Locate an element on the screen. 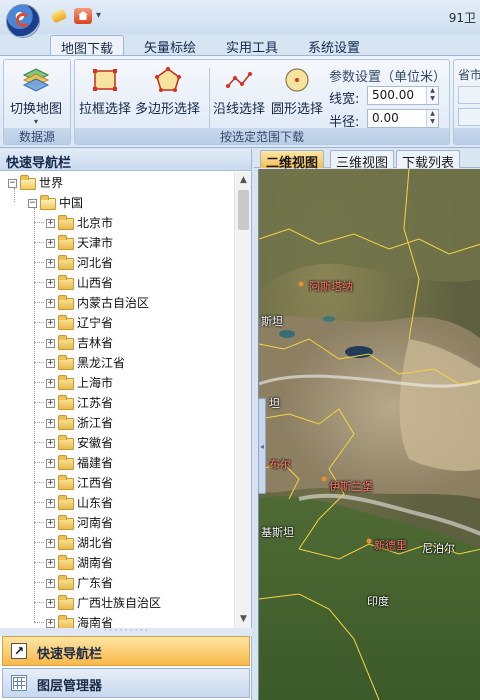 This screenshot has width=480, height=700. tree-line is located at coordinates (39, 302).